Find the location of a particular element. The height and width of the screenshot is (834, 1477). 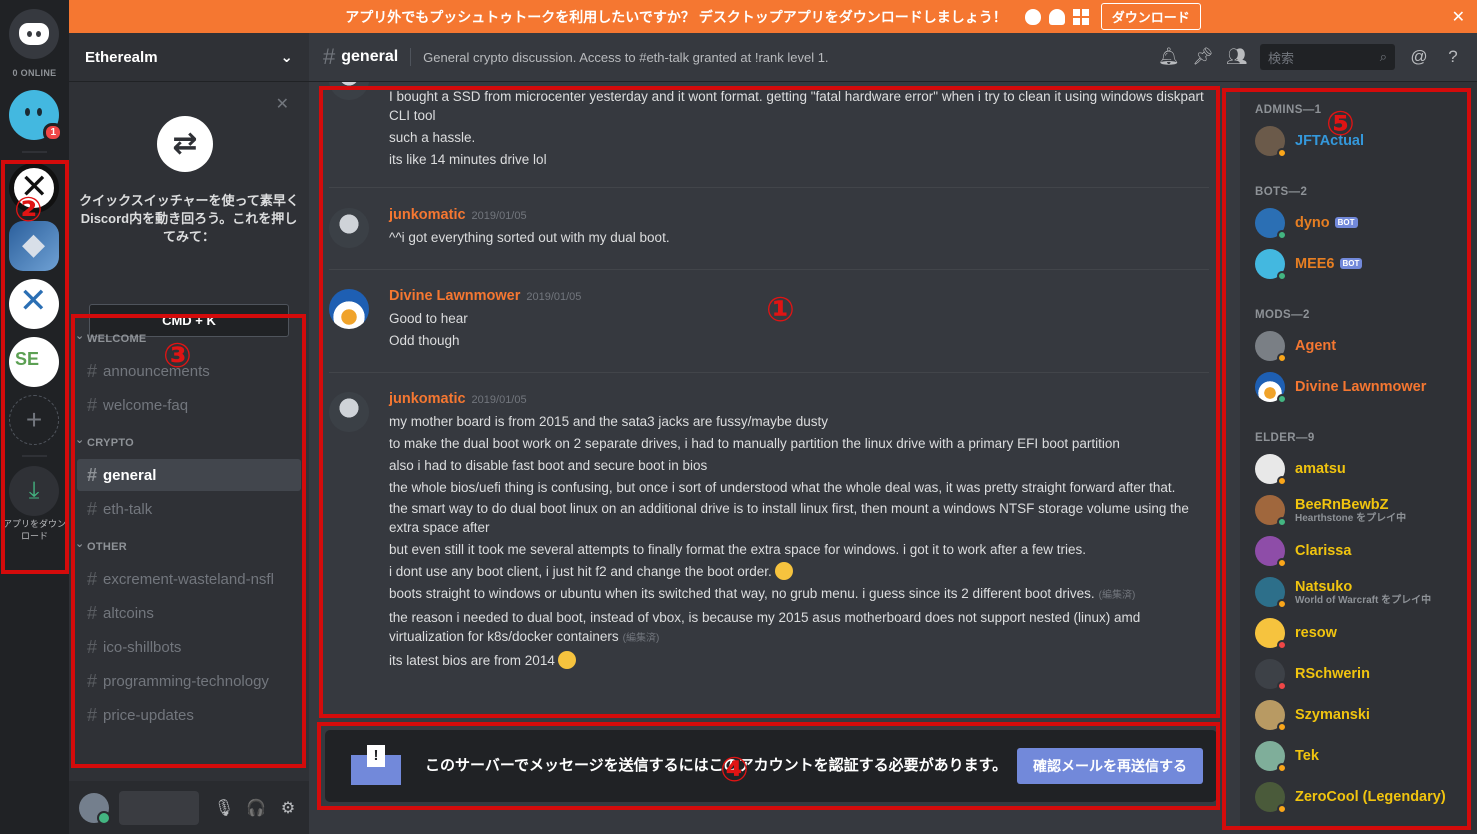

member-list-icon: 👥︎ is located at coordinates (1237, 57).